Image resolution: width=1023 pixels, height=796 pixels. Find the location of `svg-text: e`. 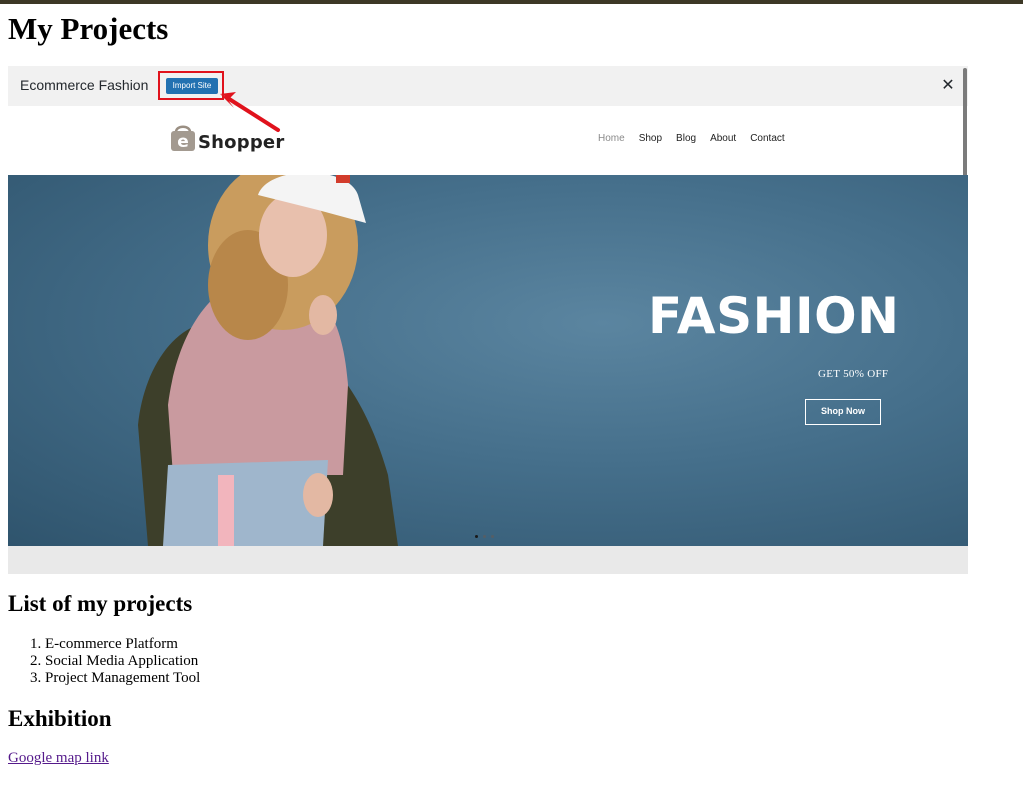

svg-text: e is located at coordinates (183, 142).